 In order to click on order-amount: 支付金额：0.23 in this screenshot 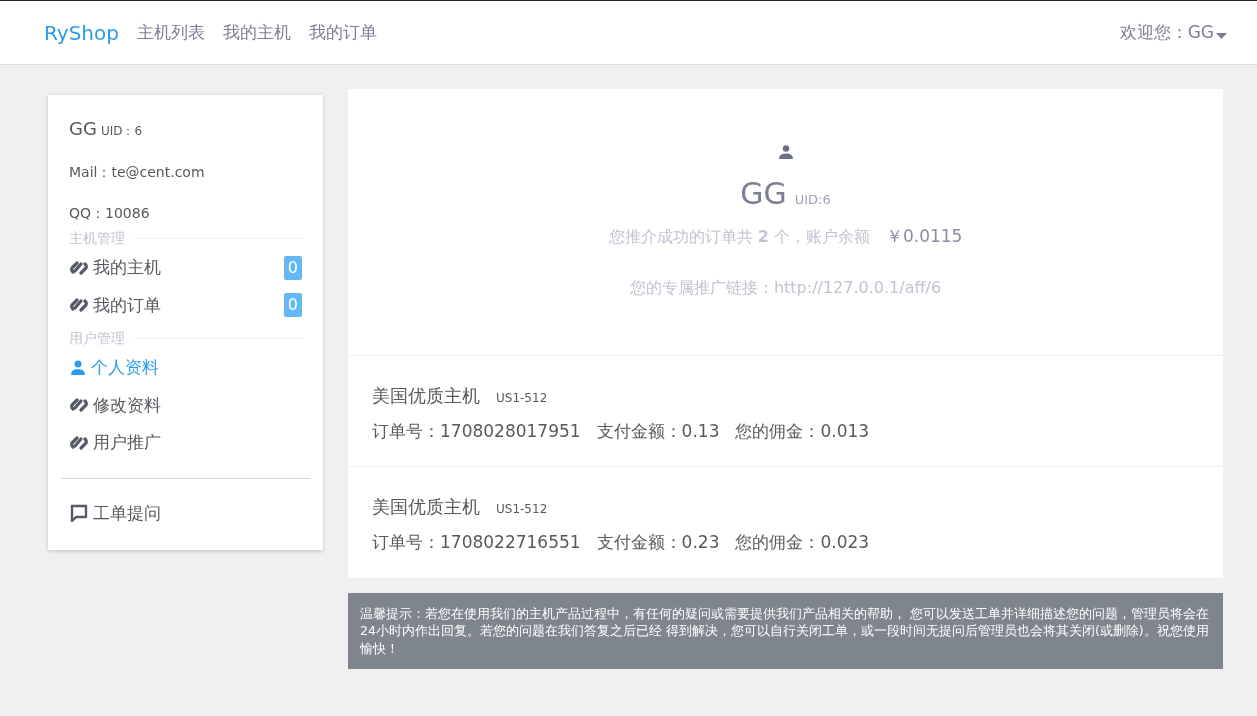, I will do `click(658, 542)`.